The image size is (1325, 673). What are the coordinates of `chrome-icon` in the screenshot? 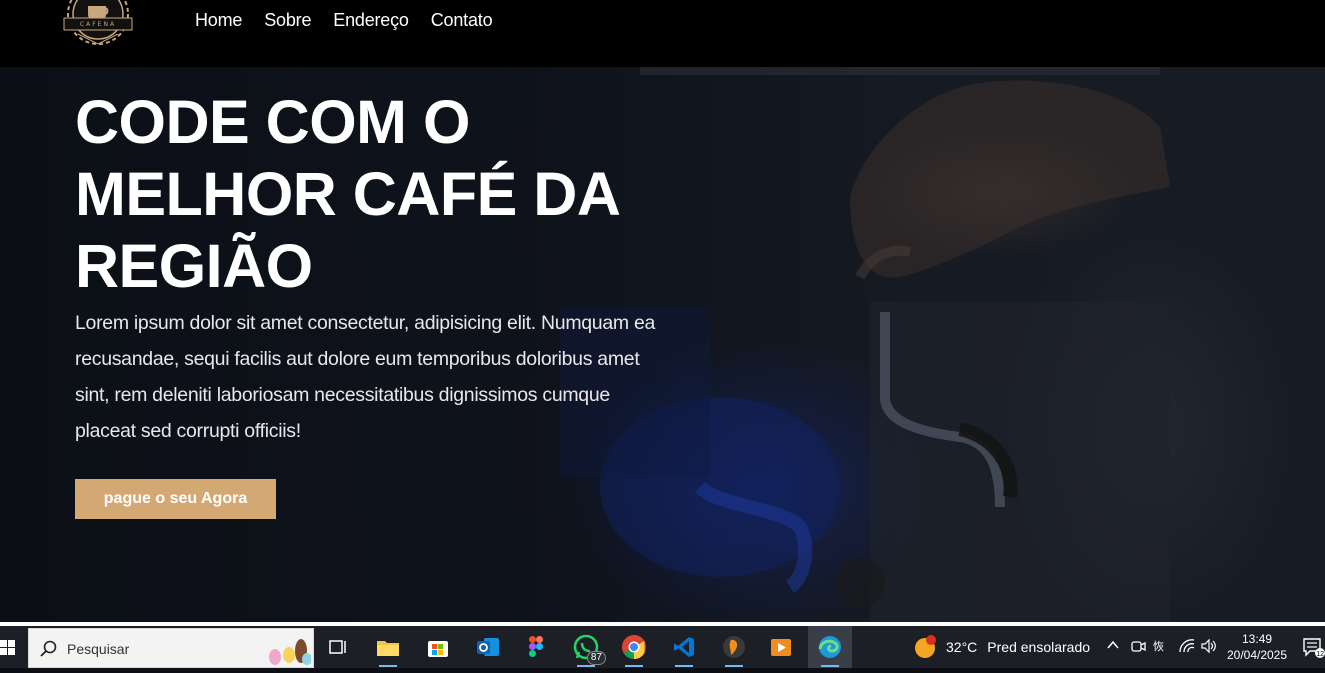 It's located at (634, 647).